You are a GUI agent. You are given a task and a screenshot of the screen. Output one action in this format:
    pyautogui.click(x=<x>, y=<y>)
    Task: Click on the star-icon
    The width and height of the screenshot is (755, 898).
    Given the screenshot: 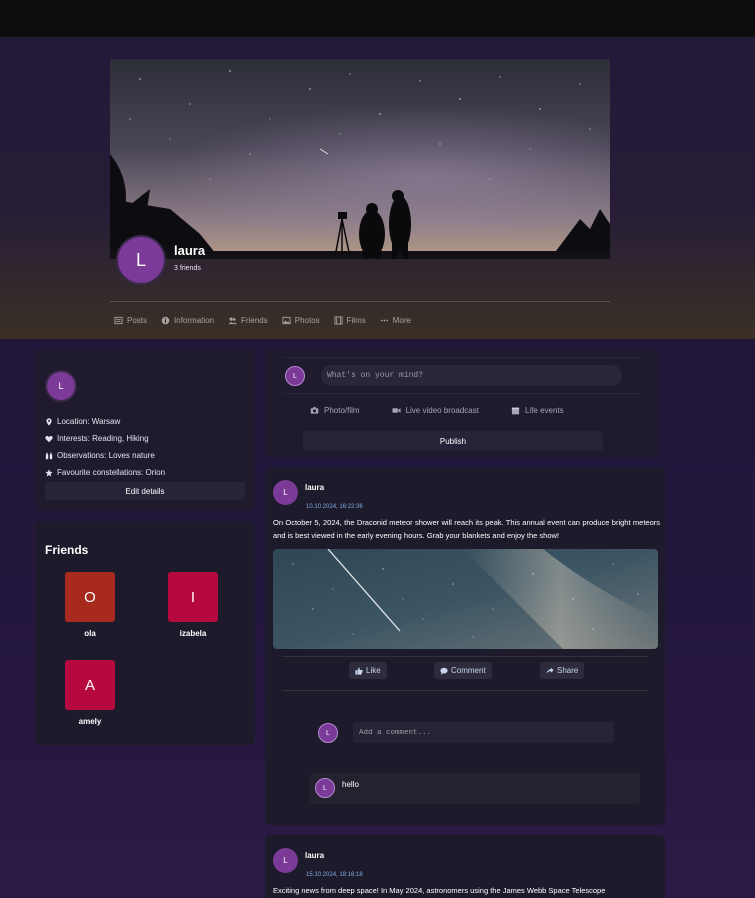 What is the action you would take?
    pyautogui.click(x=49, y=472)
    